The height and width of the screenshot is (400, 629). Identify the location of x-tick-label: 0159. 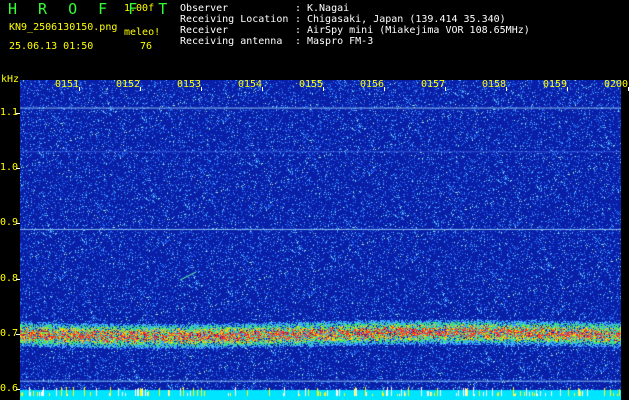
(555, 84).